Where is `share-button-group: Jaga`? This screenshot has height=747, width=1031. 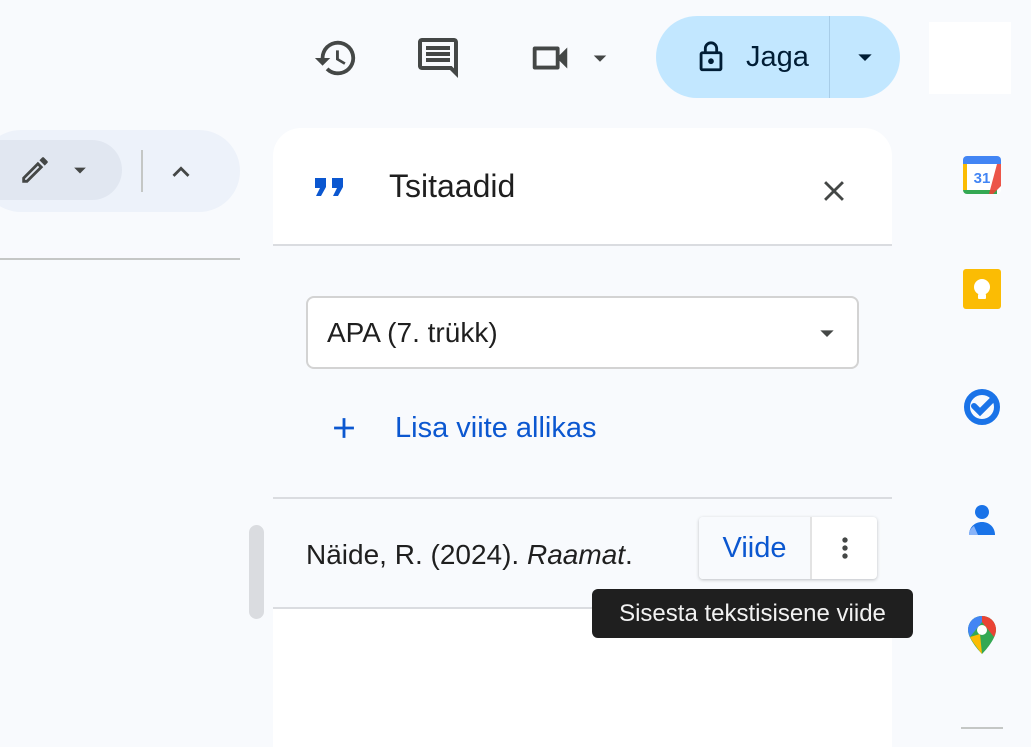 share-button-group: Jaga is located at coordinates (778, 57).